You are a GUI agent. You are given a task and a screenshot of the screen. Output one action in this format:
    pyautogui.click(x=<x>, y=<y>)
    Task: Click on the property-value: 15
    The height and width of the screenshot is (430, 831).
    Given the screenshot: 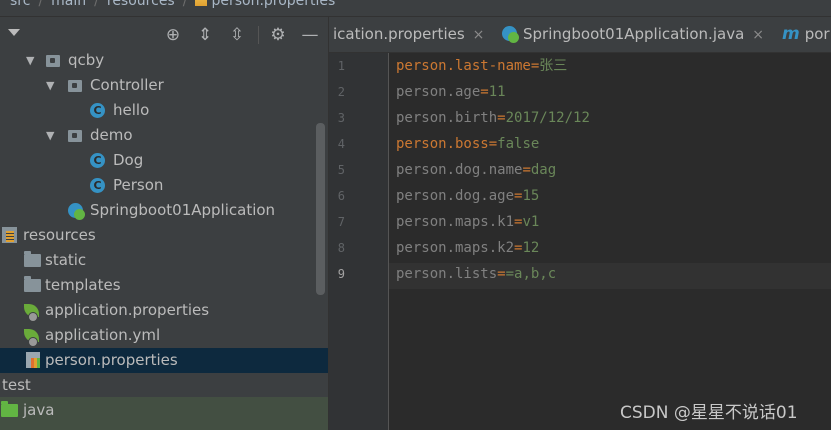 What is the action you would take?
    pyautogui.click(x=531, y=196)
    